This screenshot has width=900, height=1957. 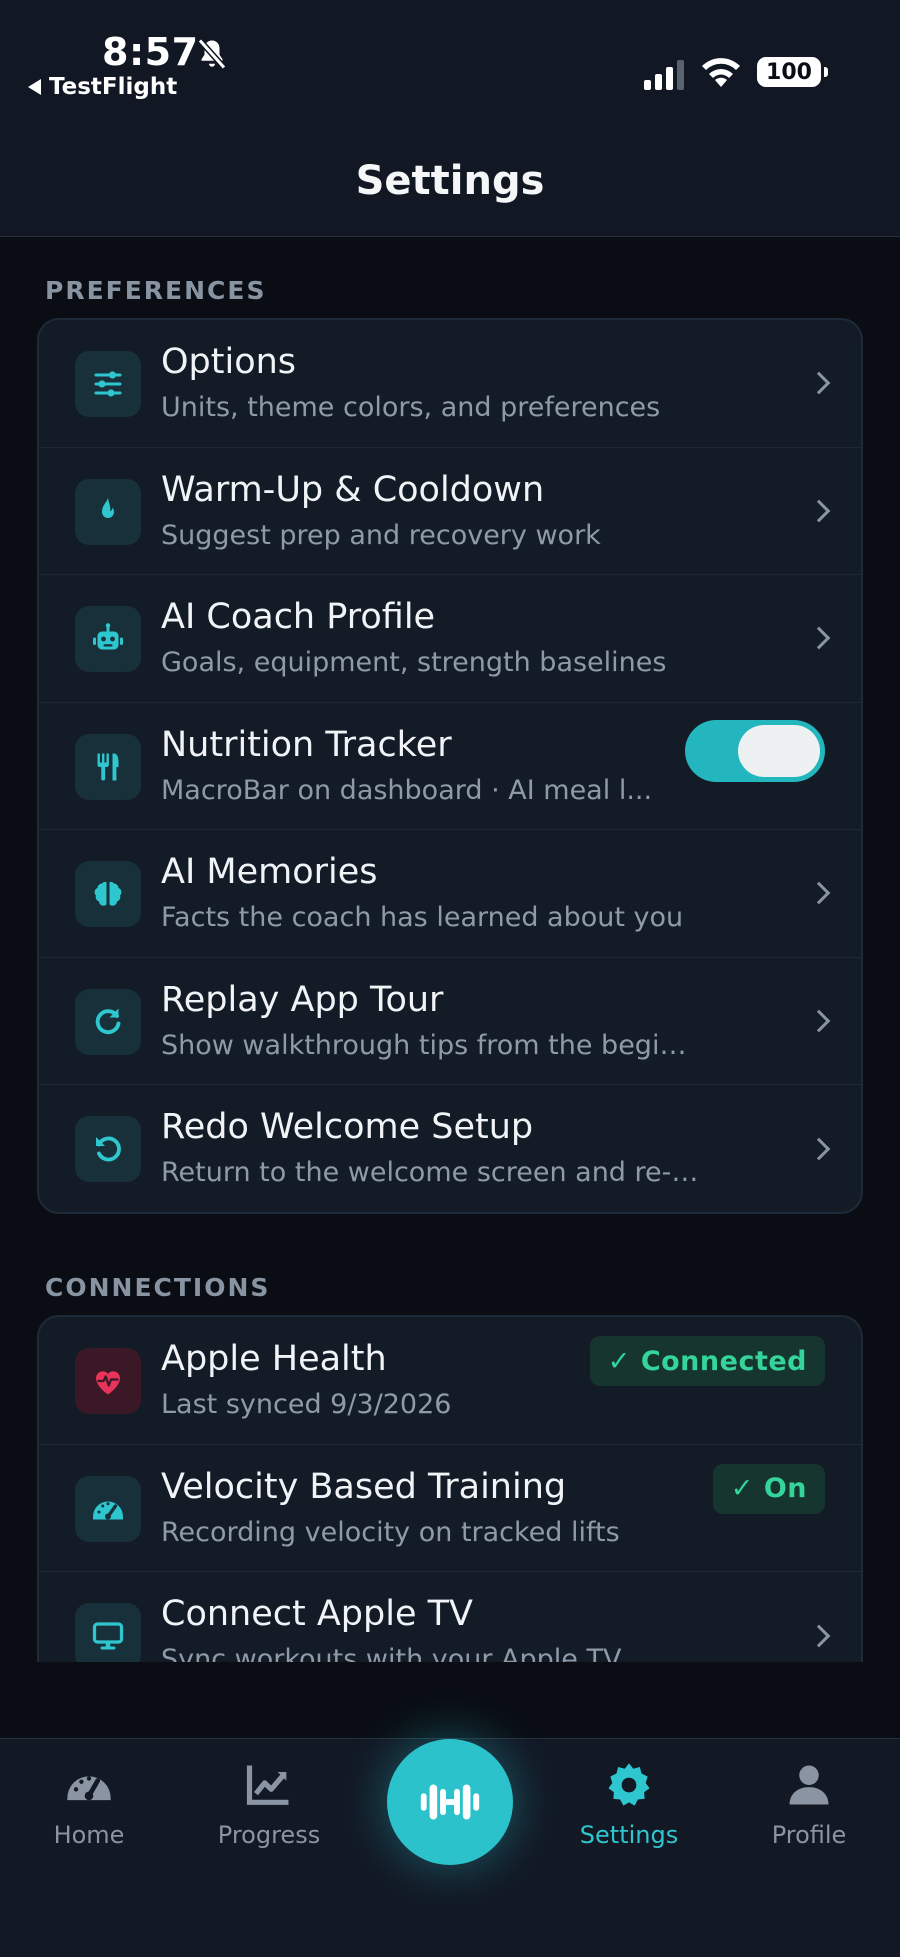 I want to click on tab-settings: Settings, so click(x=629, y=1804).